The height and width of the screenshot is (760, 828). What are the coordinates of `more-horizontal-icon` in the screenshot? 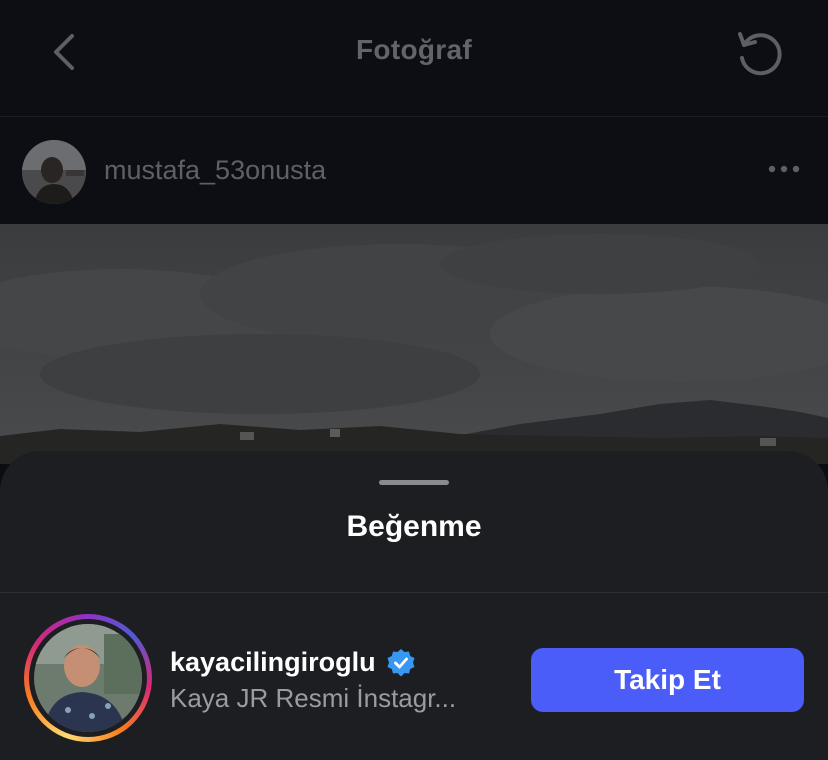 It's located at (784, 169).